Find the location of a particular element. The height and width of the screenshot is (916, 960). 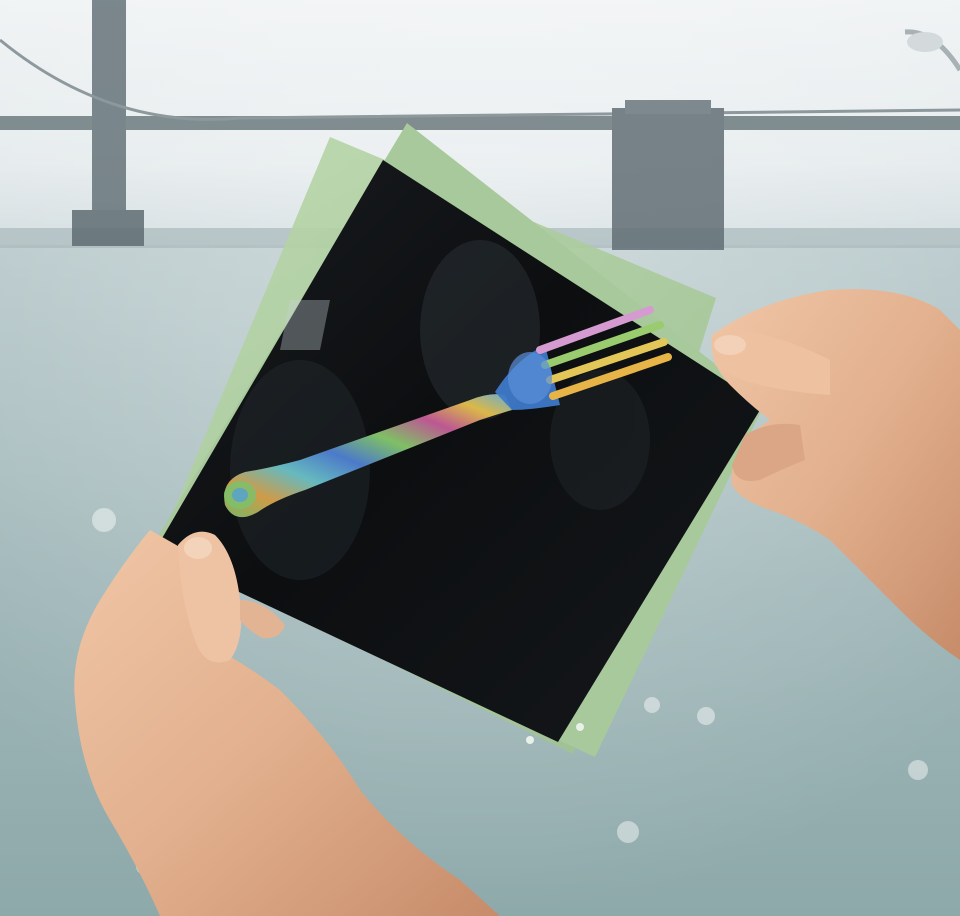

bridge-pier-right is located at coordinates (668, 179).